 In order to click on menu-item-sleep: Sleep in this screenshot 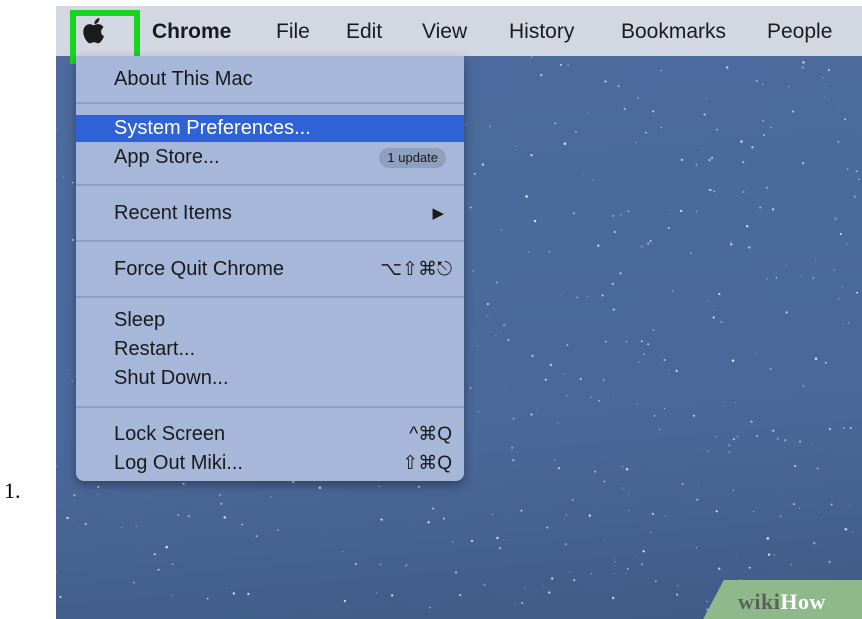, I will do `click(270, 320)`.